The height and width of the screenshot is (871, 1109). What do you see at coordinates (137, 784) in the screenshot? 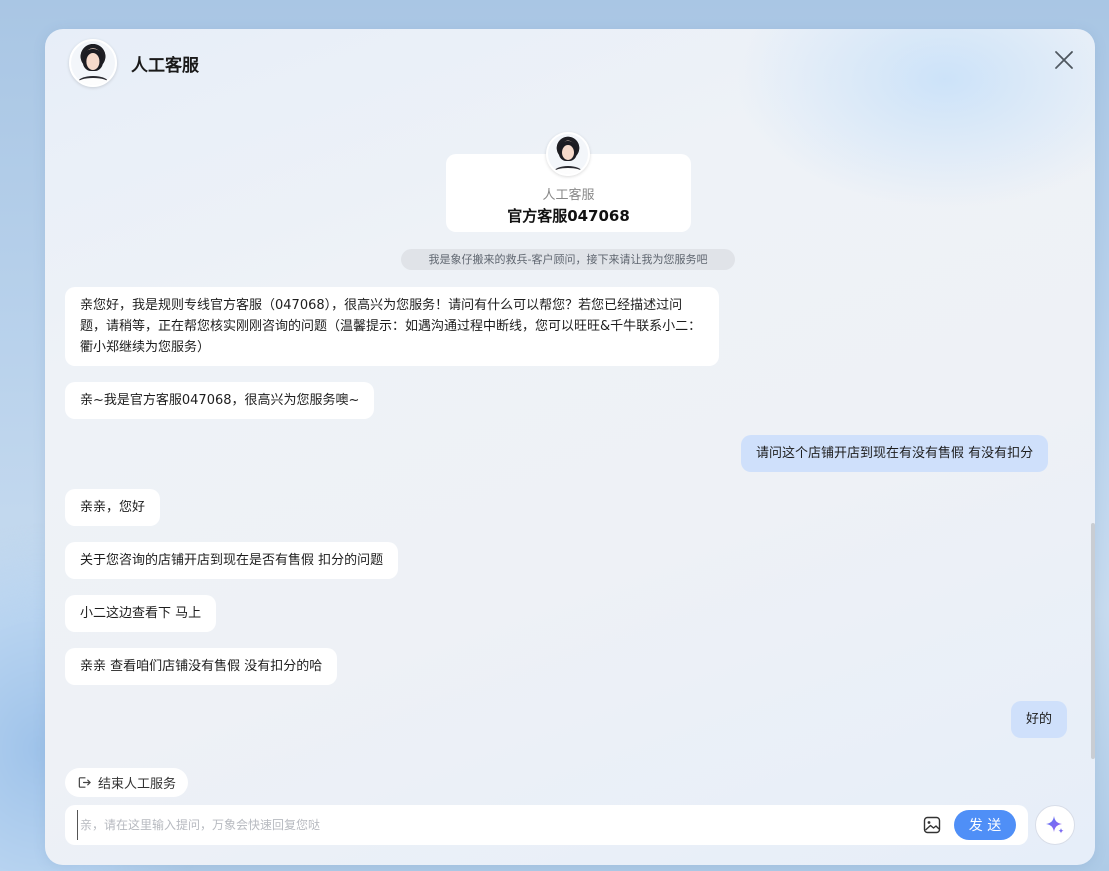
I see `end-service-label: 结束人工服务` at bounding box center [137, 784].